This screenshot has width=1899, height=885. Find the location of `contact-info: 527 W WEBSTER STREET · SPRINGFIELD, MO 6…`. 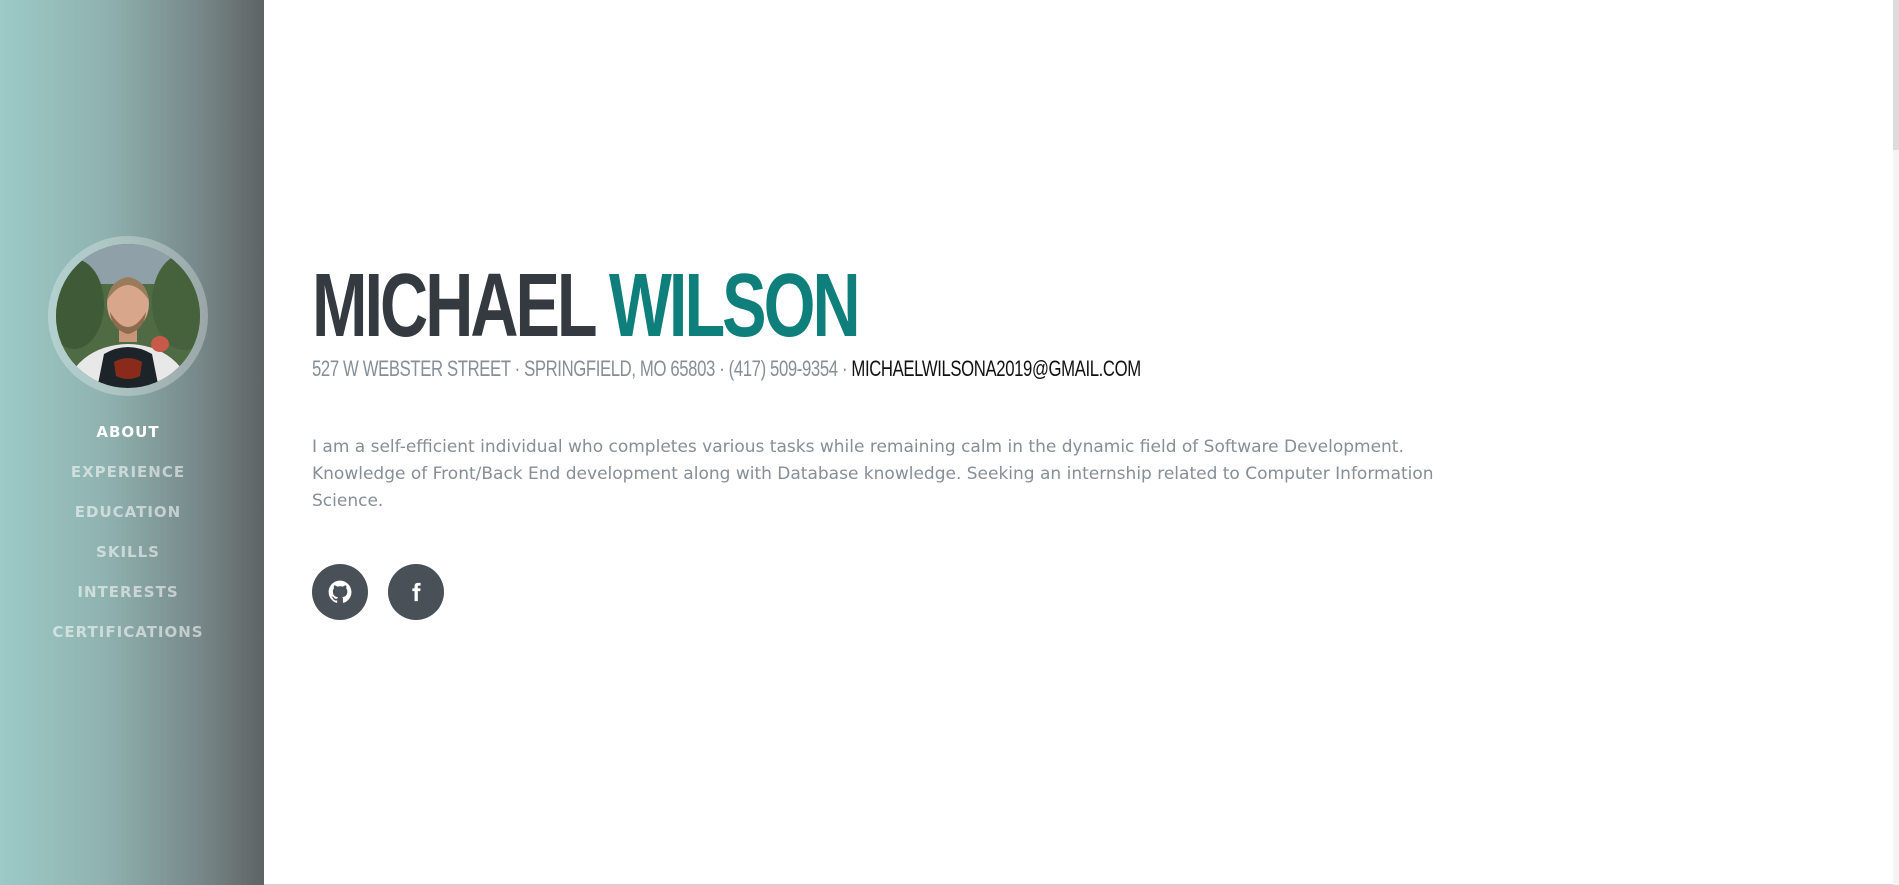

contact-info: 527 W WEBSTER STREET · SPRINGFIELD, MO 6… is located at coordinates (726, 369).